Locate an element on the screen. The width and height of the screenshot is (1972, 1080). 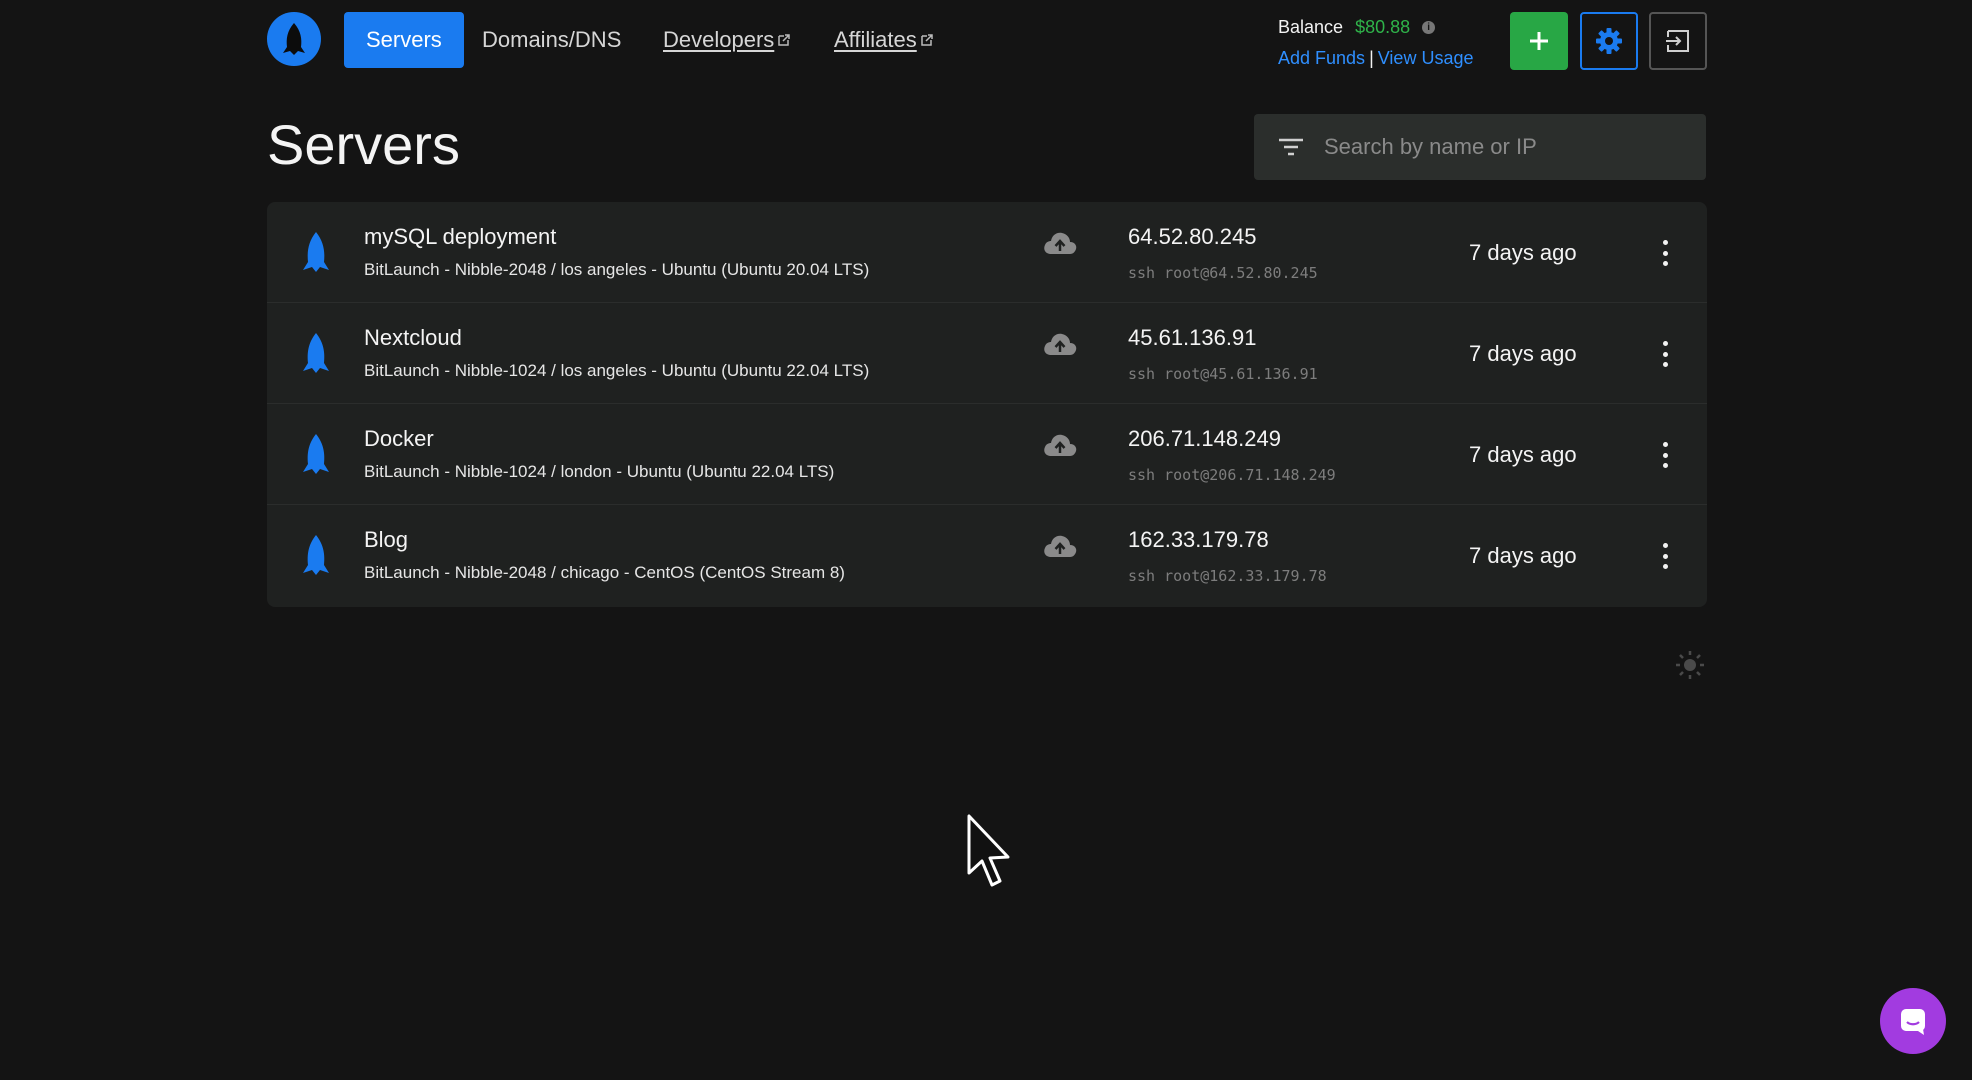
nav-affiliates: Affiliates is located at coordinates (884, 40).